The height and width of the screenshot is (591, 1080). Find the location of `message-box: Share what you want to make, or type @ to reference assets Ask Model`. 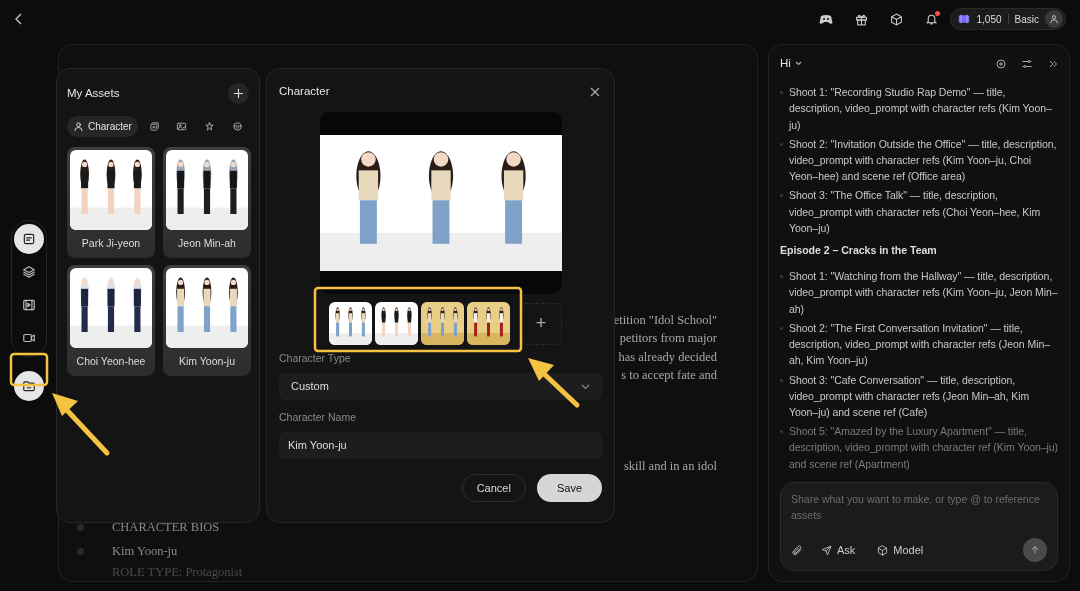

message-box: Share what you want to make, or type @ to reference assets Ask Model is located at coordinates (919, 526).